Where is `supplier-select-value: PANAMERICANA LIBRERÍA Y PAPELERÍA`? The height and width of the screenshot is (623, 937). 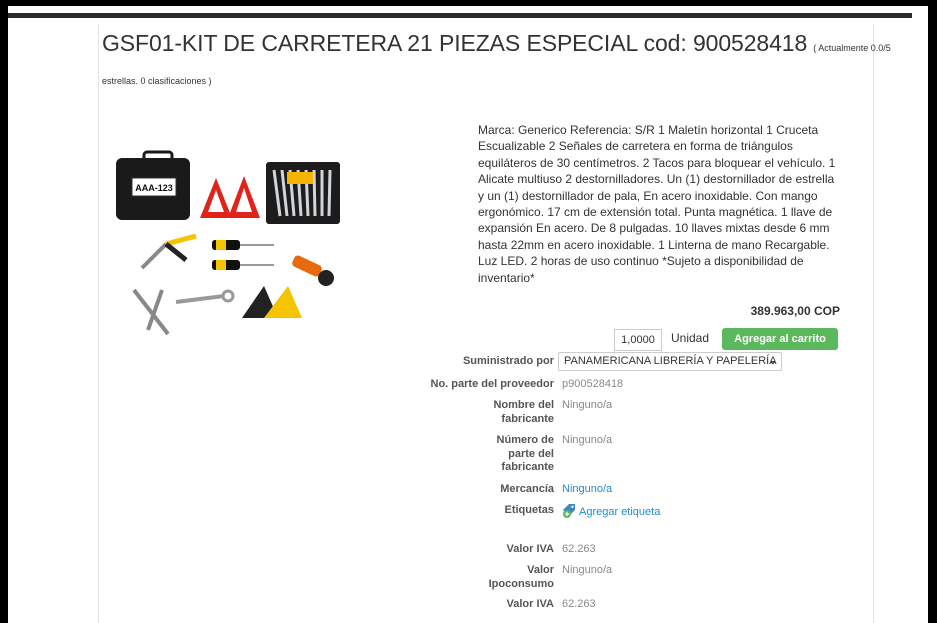 supplier-select-value: PANAMERICANA LIBRERÍA Y PAPELERÍA is located at coordinates (670, 361).